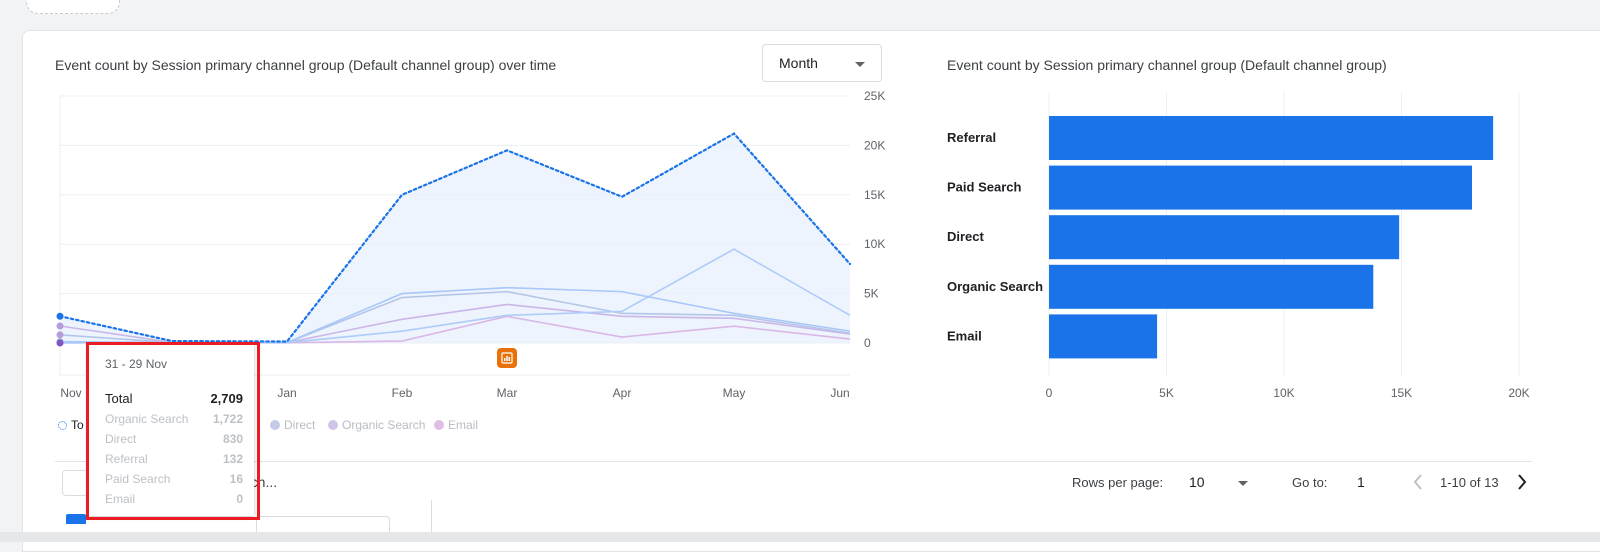 The width and height of the screenshot is (1600, 552). What do you see at coordinates (966, 236) in the screenshot?
I see `category-label: Direct` at bounding box center [966, 236].